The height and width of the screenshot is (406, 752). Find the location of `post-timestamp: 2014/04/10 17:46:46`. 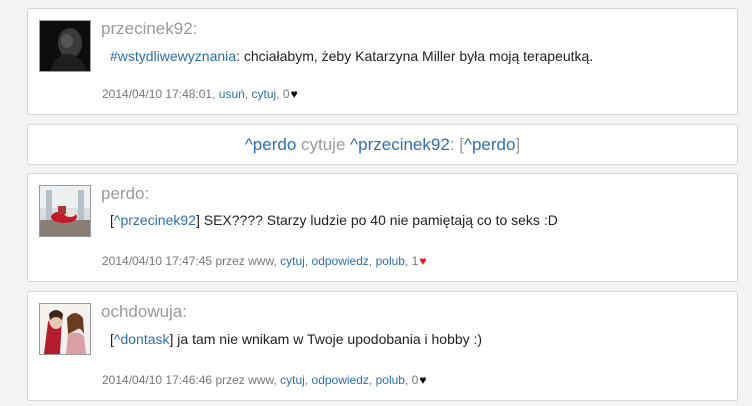

post-timestamp: 2014/04/10 17:46:46 is located at coordinates (157, 380).